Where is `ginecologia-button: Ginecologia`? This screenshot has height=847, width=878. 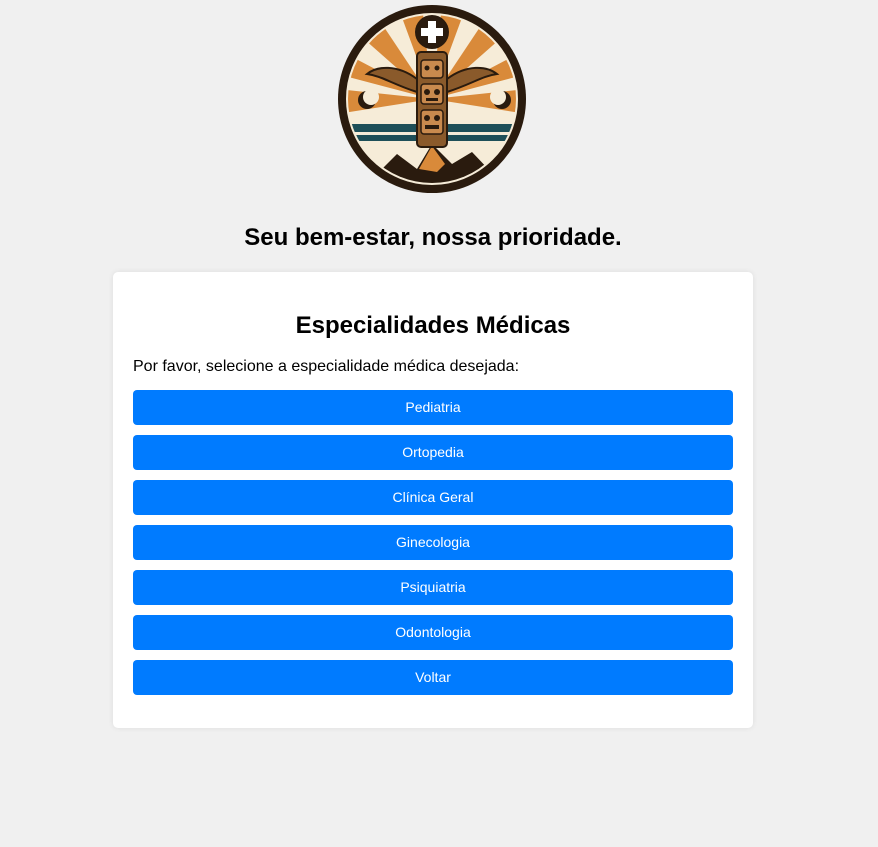 ginecologia-button: Ginecologia is located at coordinates (433, 542).